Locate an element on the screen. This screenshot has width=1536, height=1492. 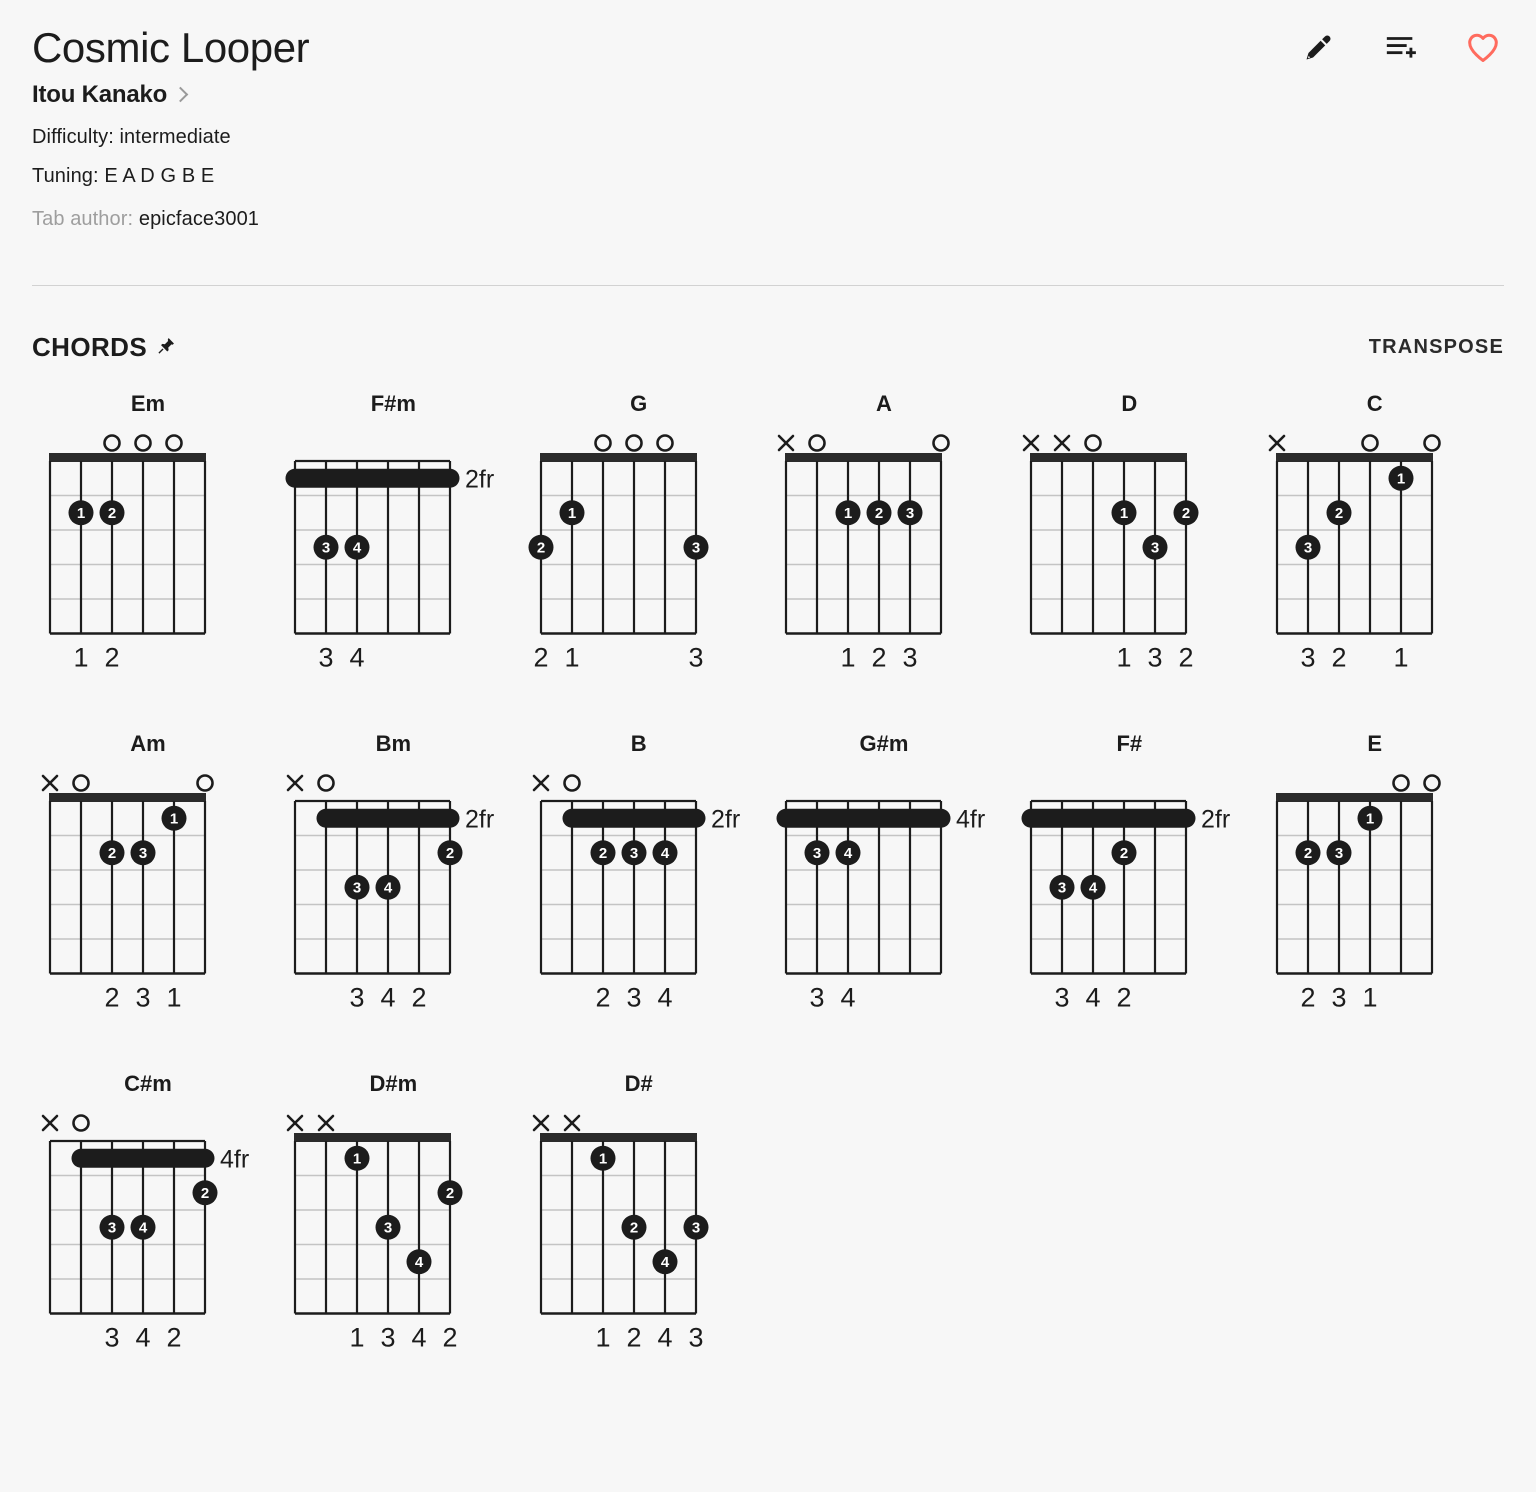
fretboard-svg: 2 3 42fr2 3 4 is located at coordinates (636, 893).